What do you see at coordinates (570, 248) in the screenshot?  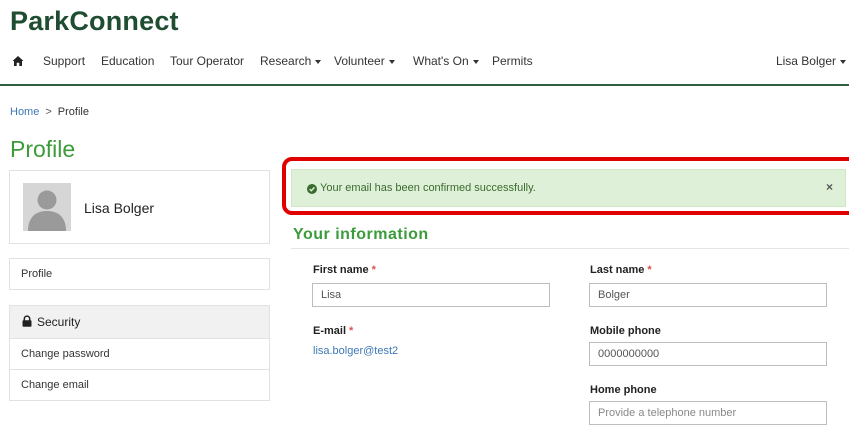 I see `section-divider` at bounding box center [570, 248].